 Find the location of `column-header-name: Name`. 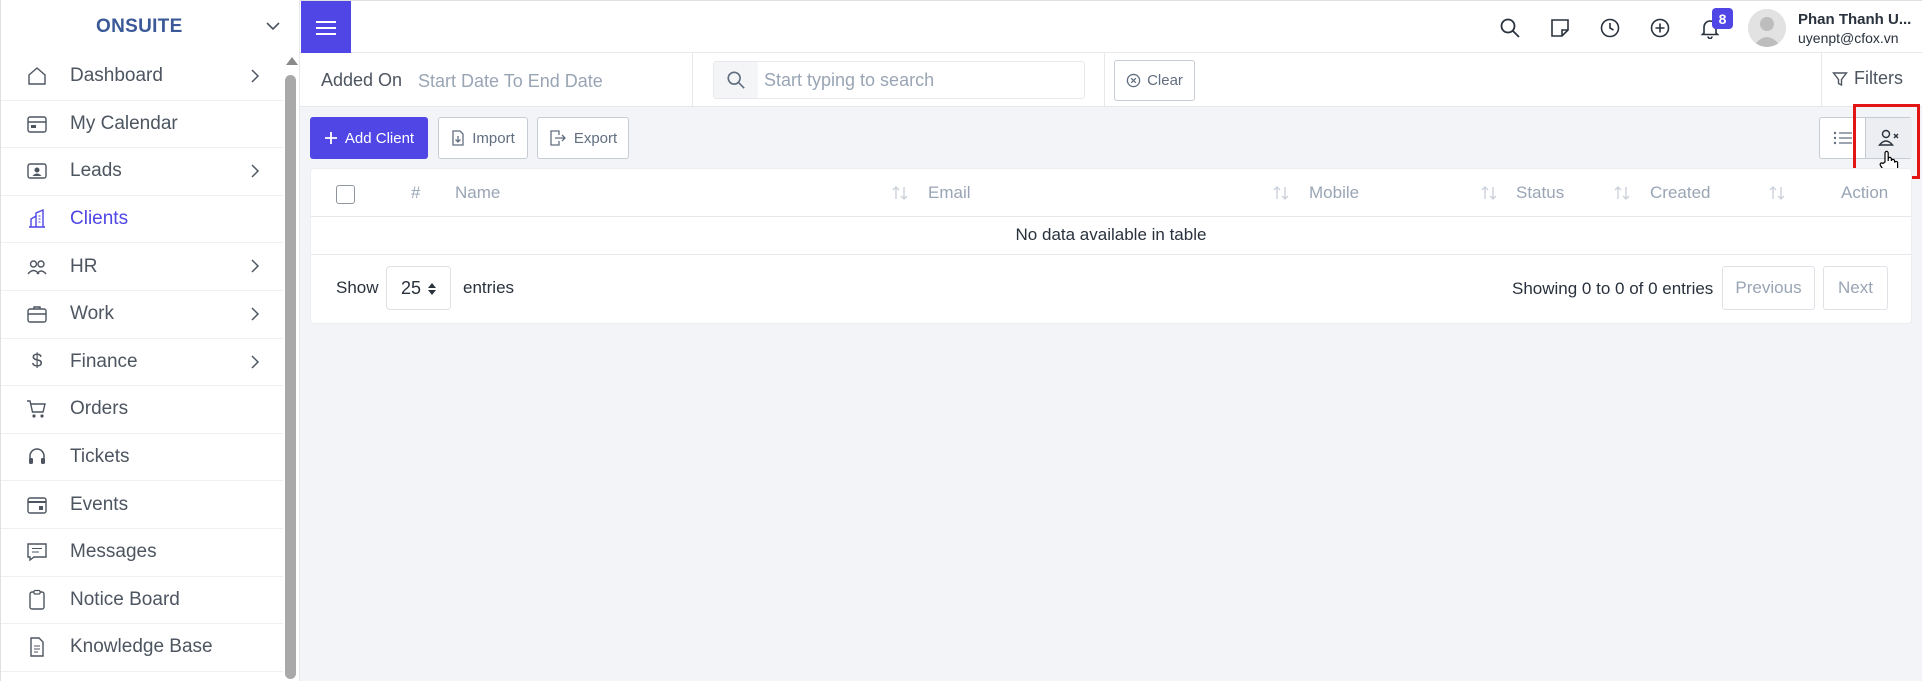

column-header-name: Name is located at coordinates (477, 193).